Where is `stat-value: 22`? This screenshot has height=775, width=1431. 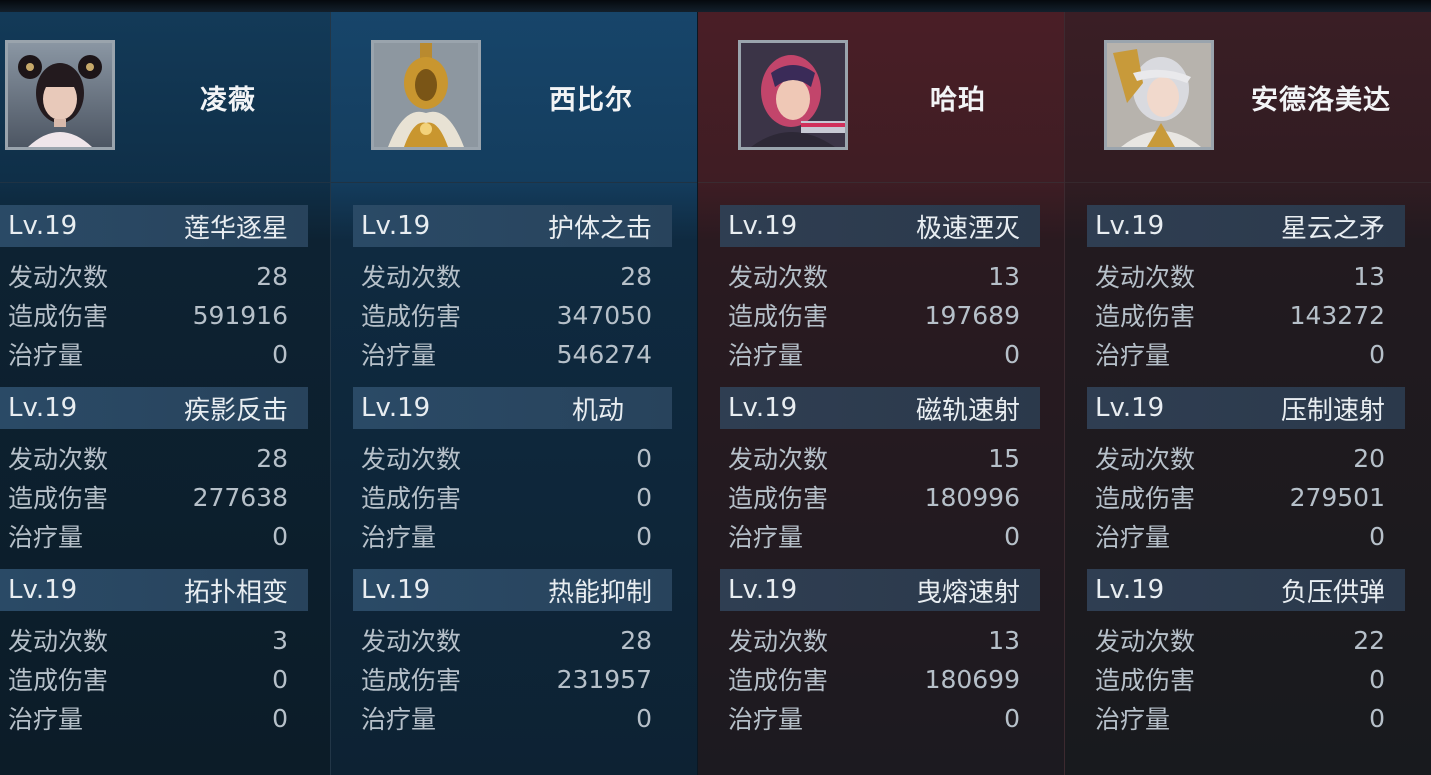
stat-value: 22 is located at coordinates (1369, 640).